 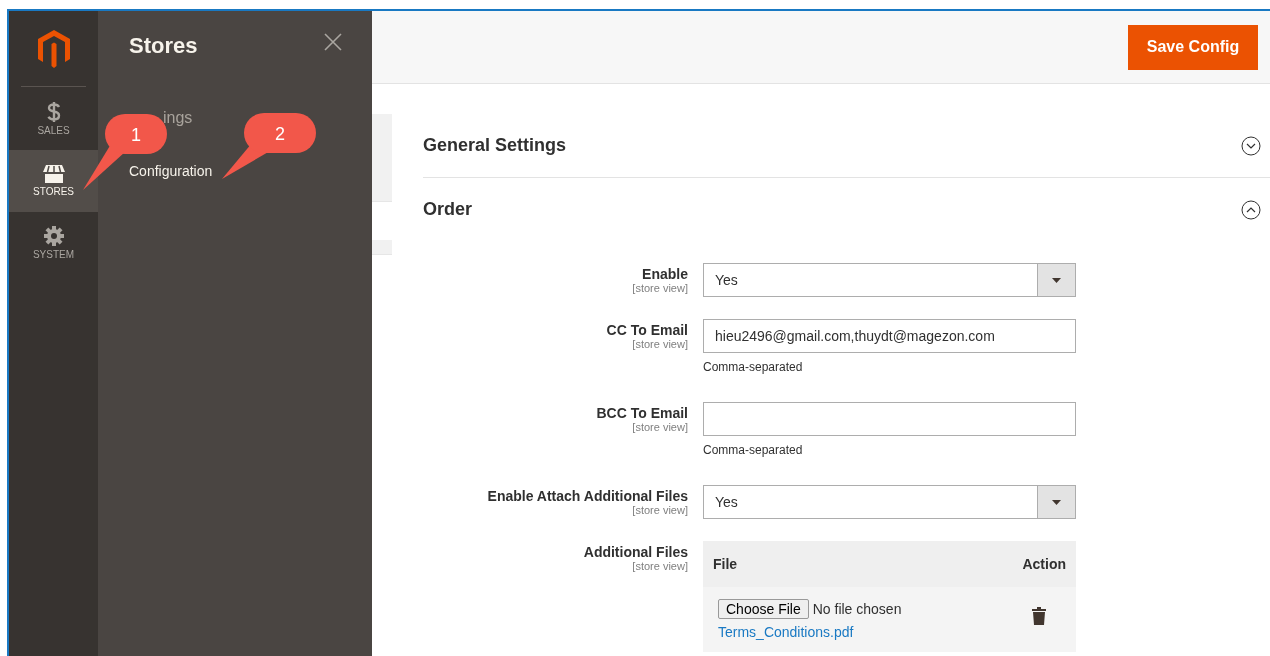 What do you see at coordinates (1251, 145) in the screenshot?
I see `expand-icon` at bounding box center [1251, 145].